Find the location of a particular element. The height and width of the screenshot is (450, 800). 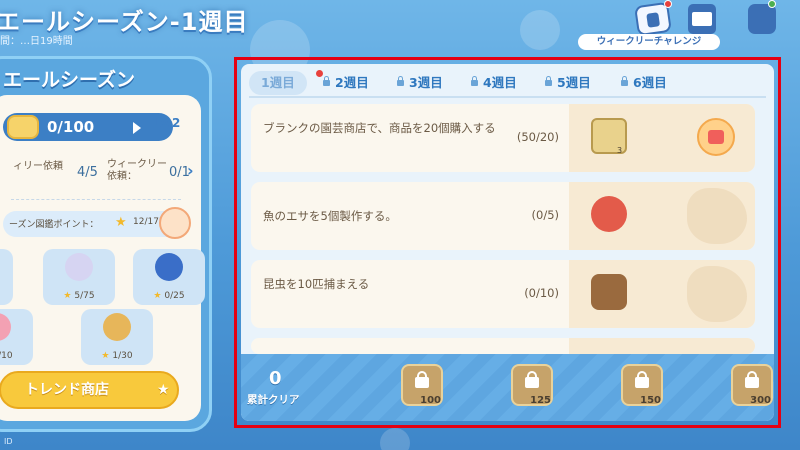

basket-icon is located at coordinates (609, 292).